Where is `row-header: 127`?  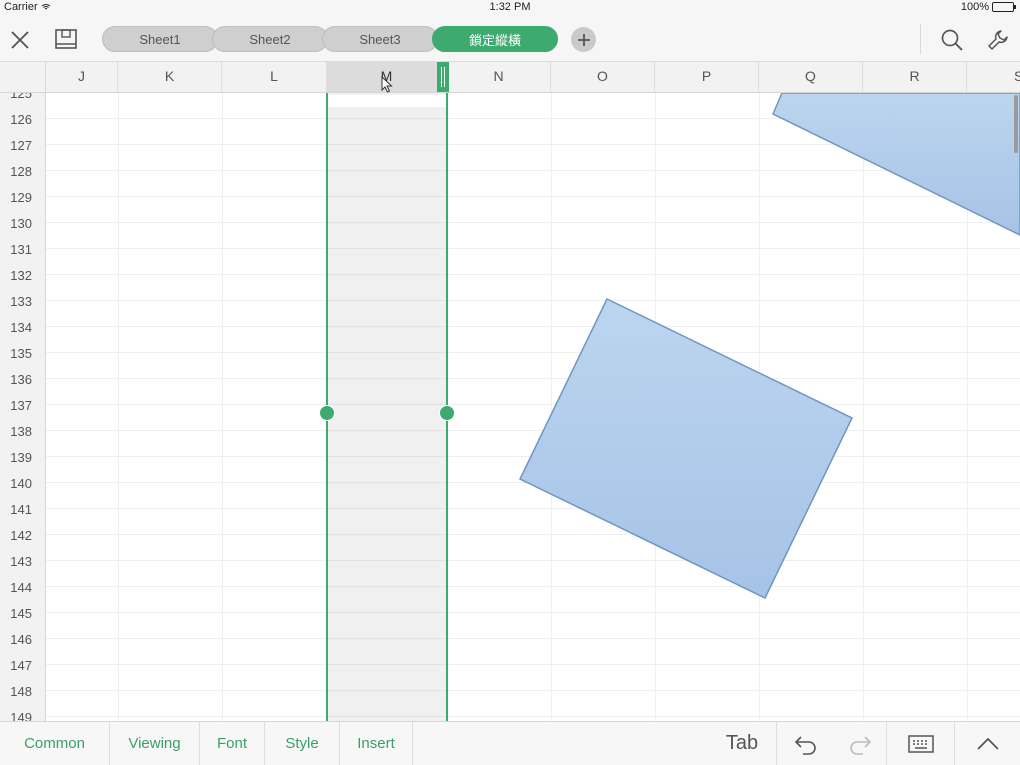 row-header: 127 is located at coordinates (22, 145).